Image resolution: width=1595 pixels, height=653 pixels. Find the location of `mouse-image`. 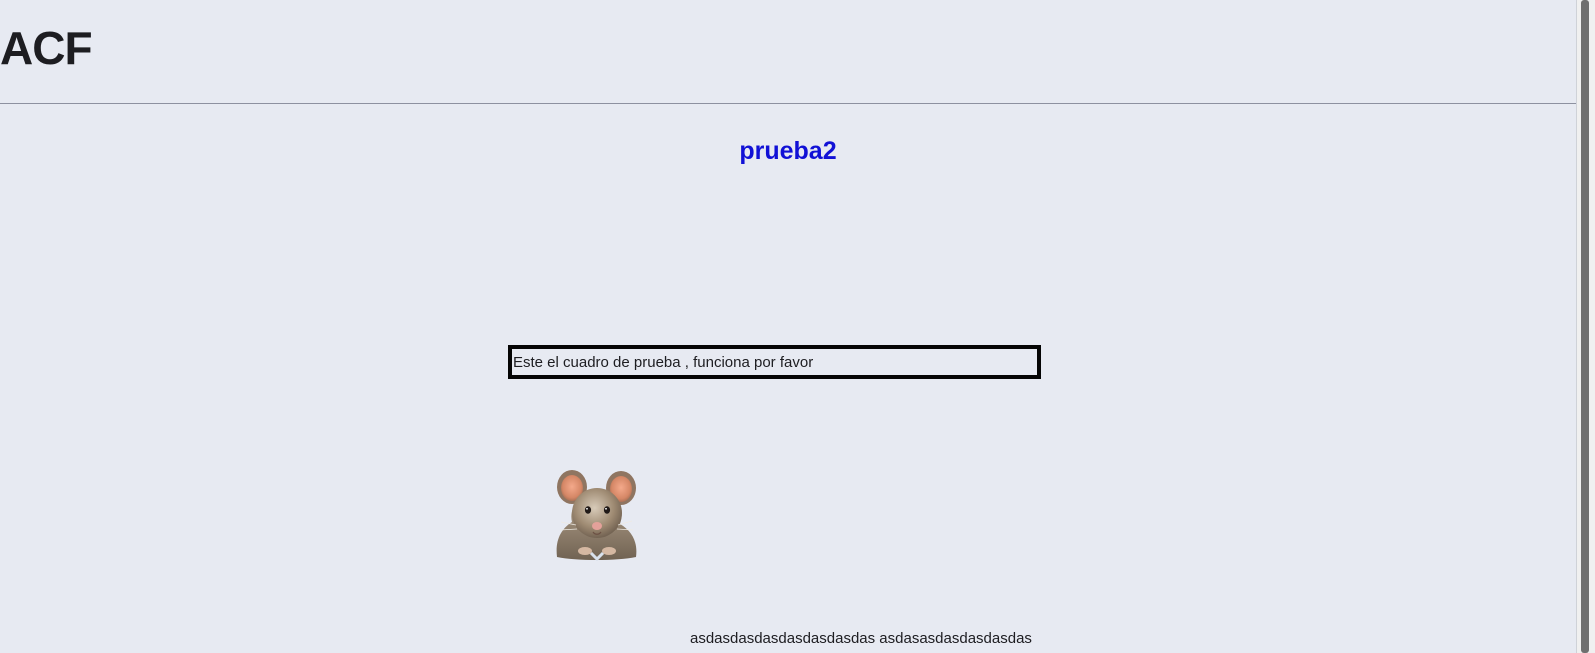

mouse-image is located at coordinates (596, 516).